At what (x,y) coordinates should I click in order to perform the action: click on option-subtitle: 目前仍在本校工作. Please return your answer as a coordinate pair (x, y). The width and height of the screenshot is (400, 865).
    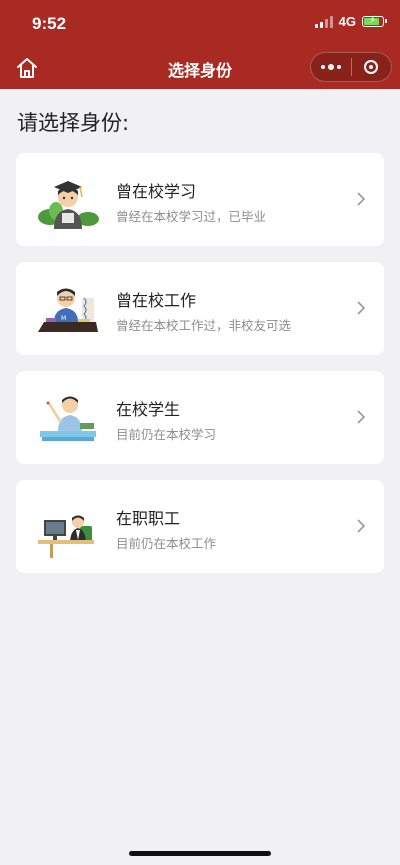
    Looking at the image, I should click on (166, 543).